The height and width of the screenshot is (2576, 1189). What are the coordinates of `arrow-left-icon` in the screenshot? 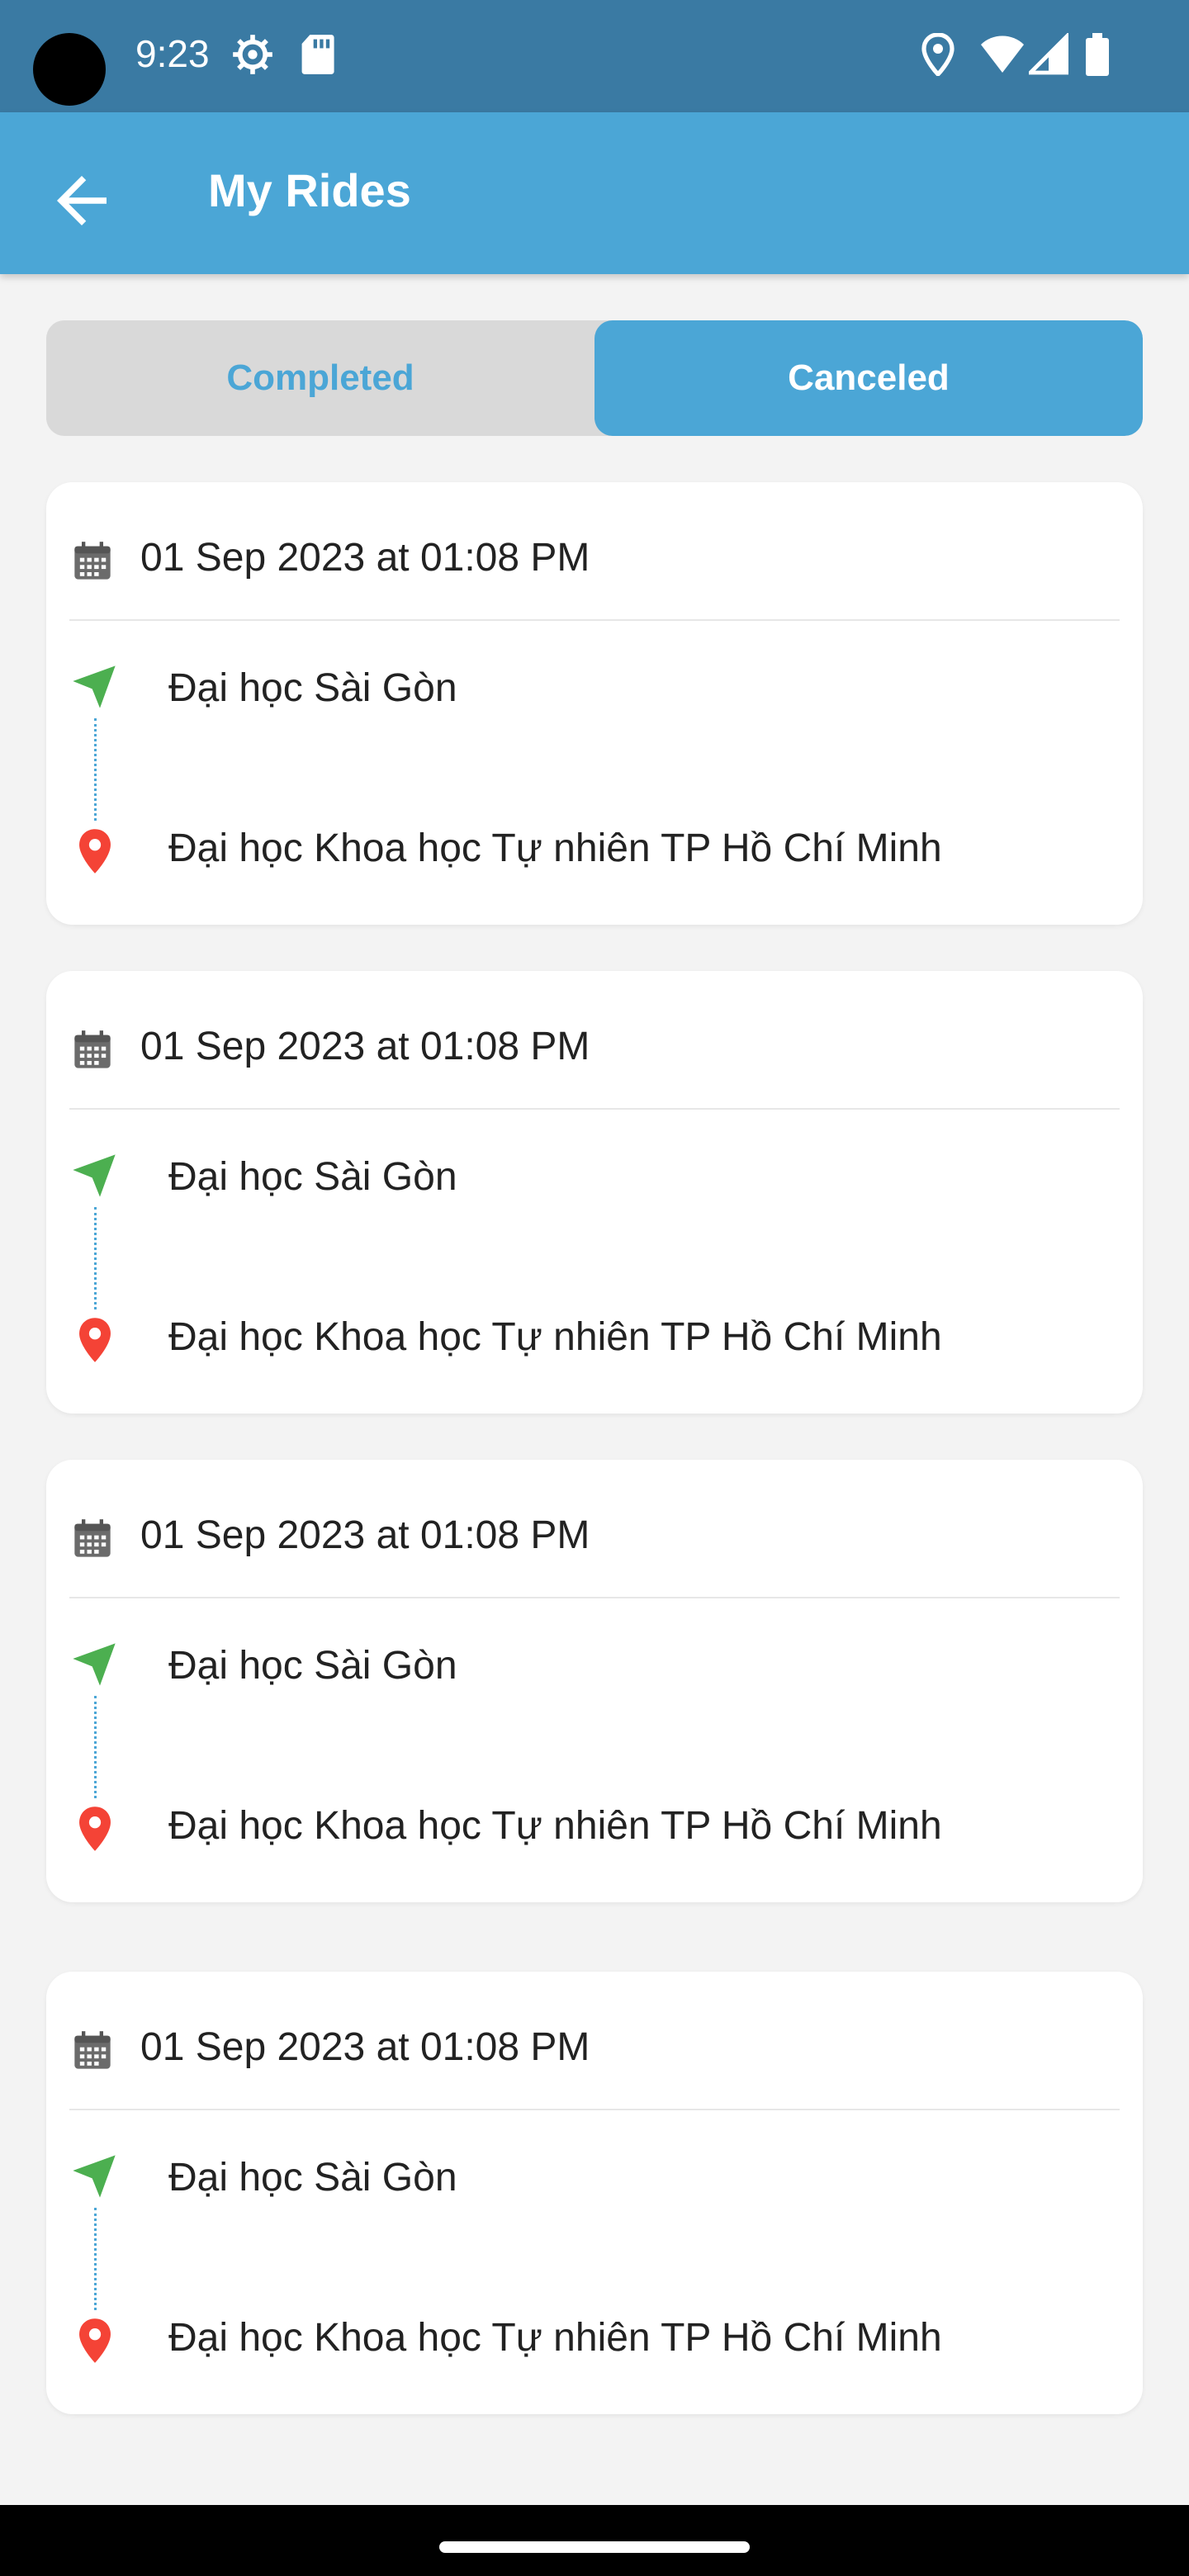 It's located at (82, 200).